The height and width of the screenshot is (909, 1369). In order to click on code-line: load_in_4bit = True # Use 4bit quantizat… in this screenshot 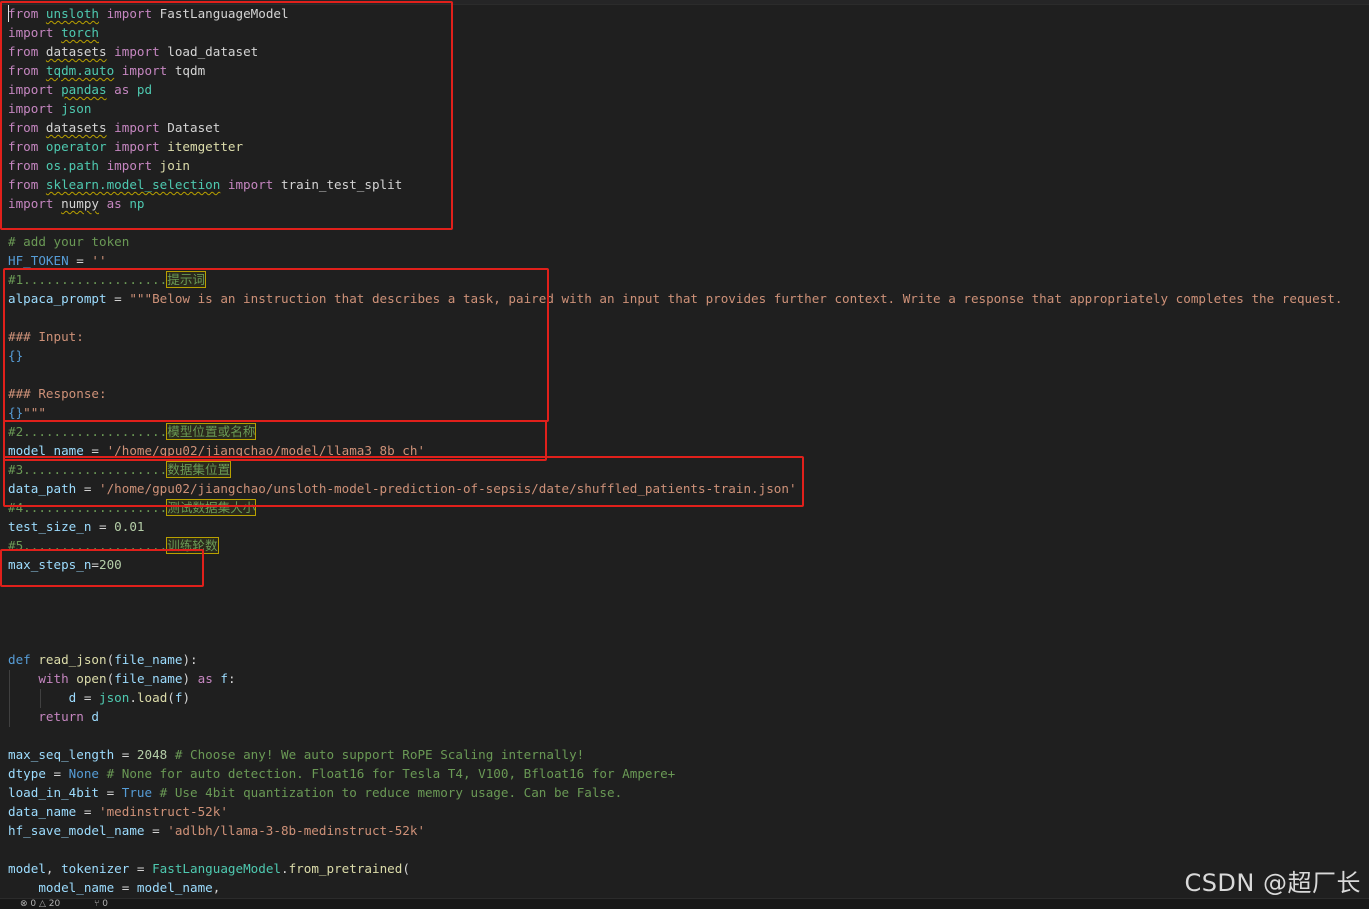, I will do `click(315, 792)`.